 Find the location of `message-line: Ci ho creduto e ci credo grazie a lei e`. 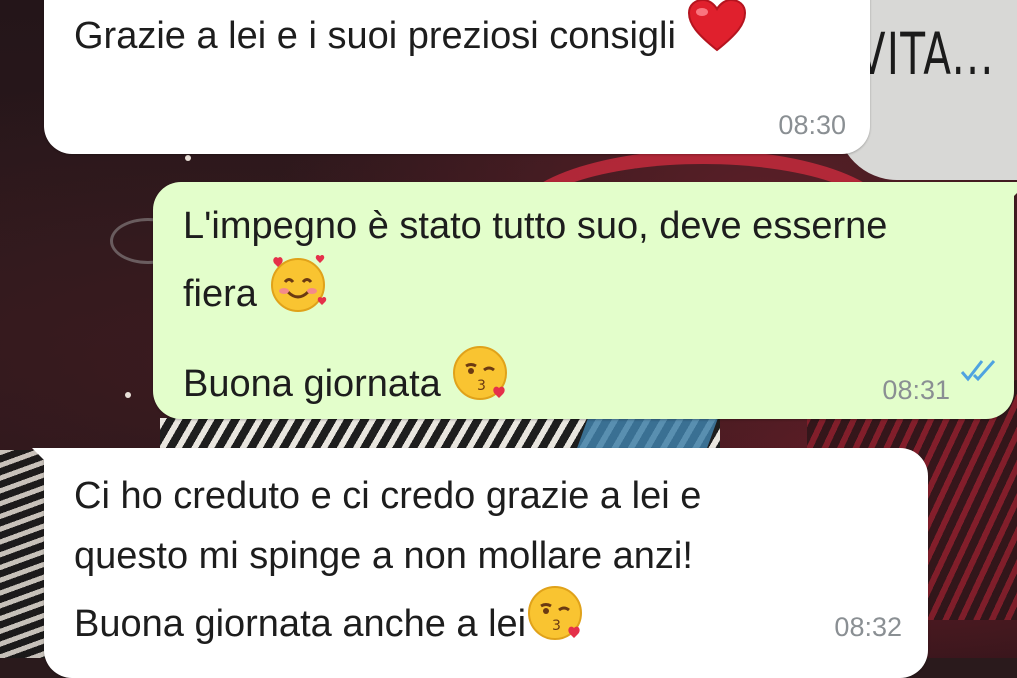

message-line: Ci ho creduto e ci credo grazie a lei e is located at coordinates (388, 496).